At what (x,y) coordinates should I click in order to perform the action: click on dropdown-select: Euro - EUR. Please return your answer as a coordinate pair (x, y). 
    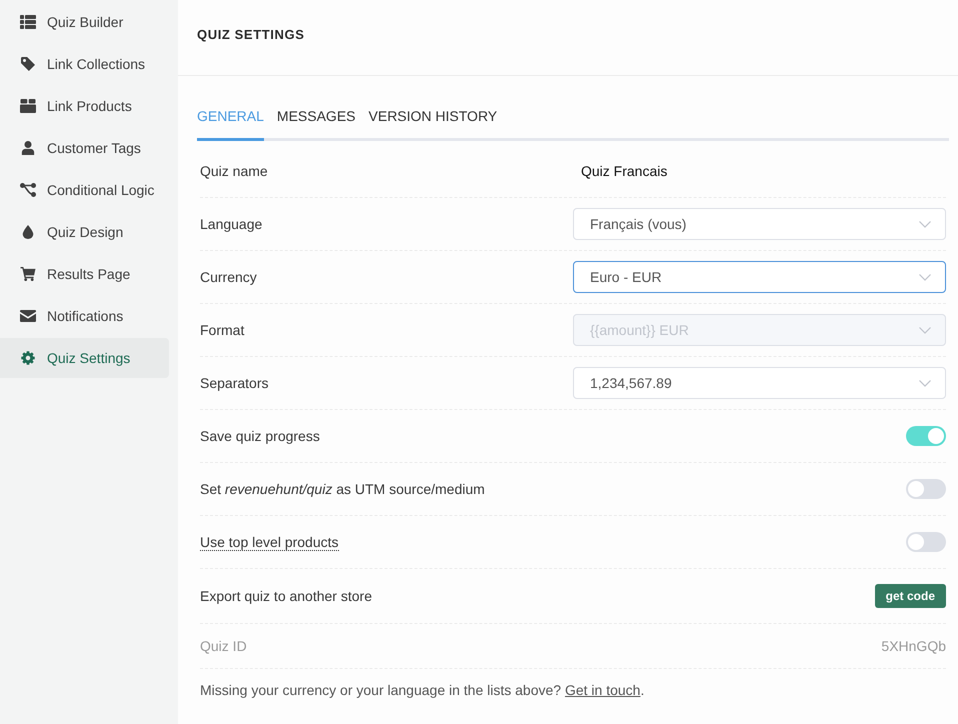
    Looking at the image, I should click on (759, 277).